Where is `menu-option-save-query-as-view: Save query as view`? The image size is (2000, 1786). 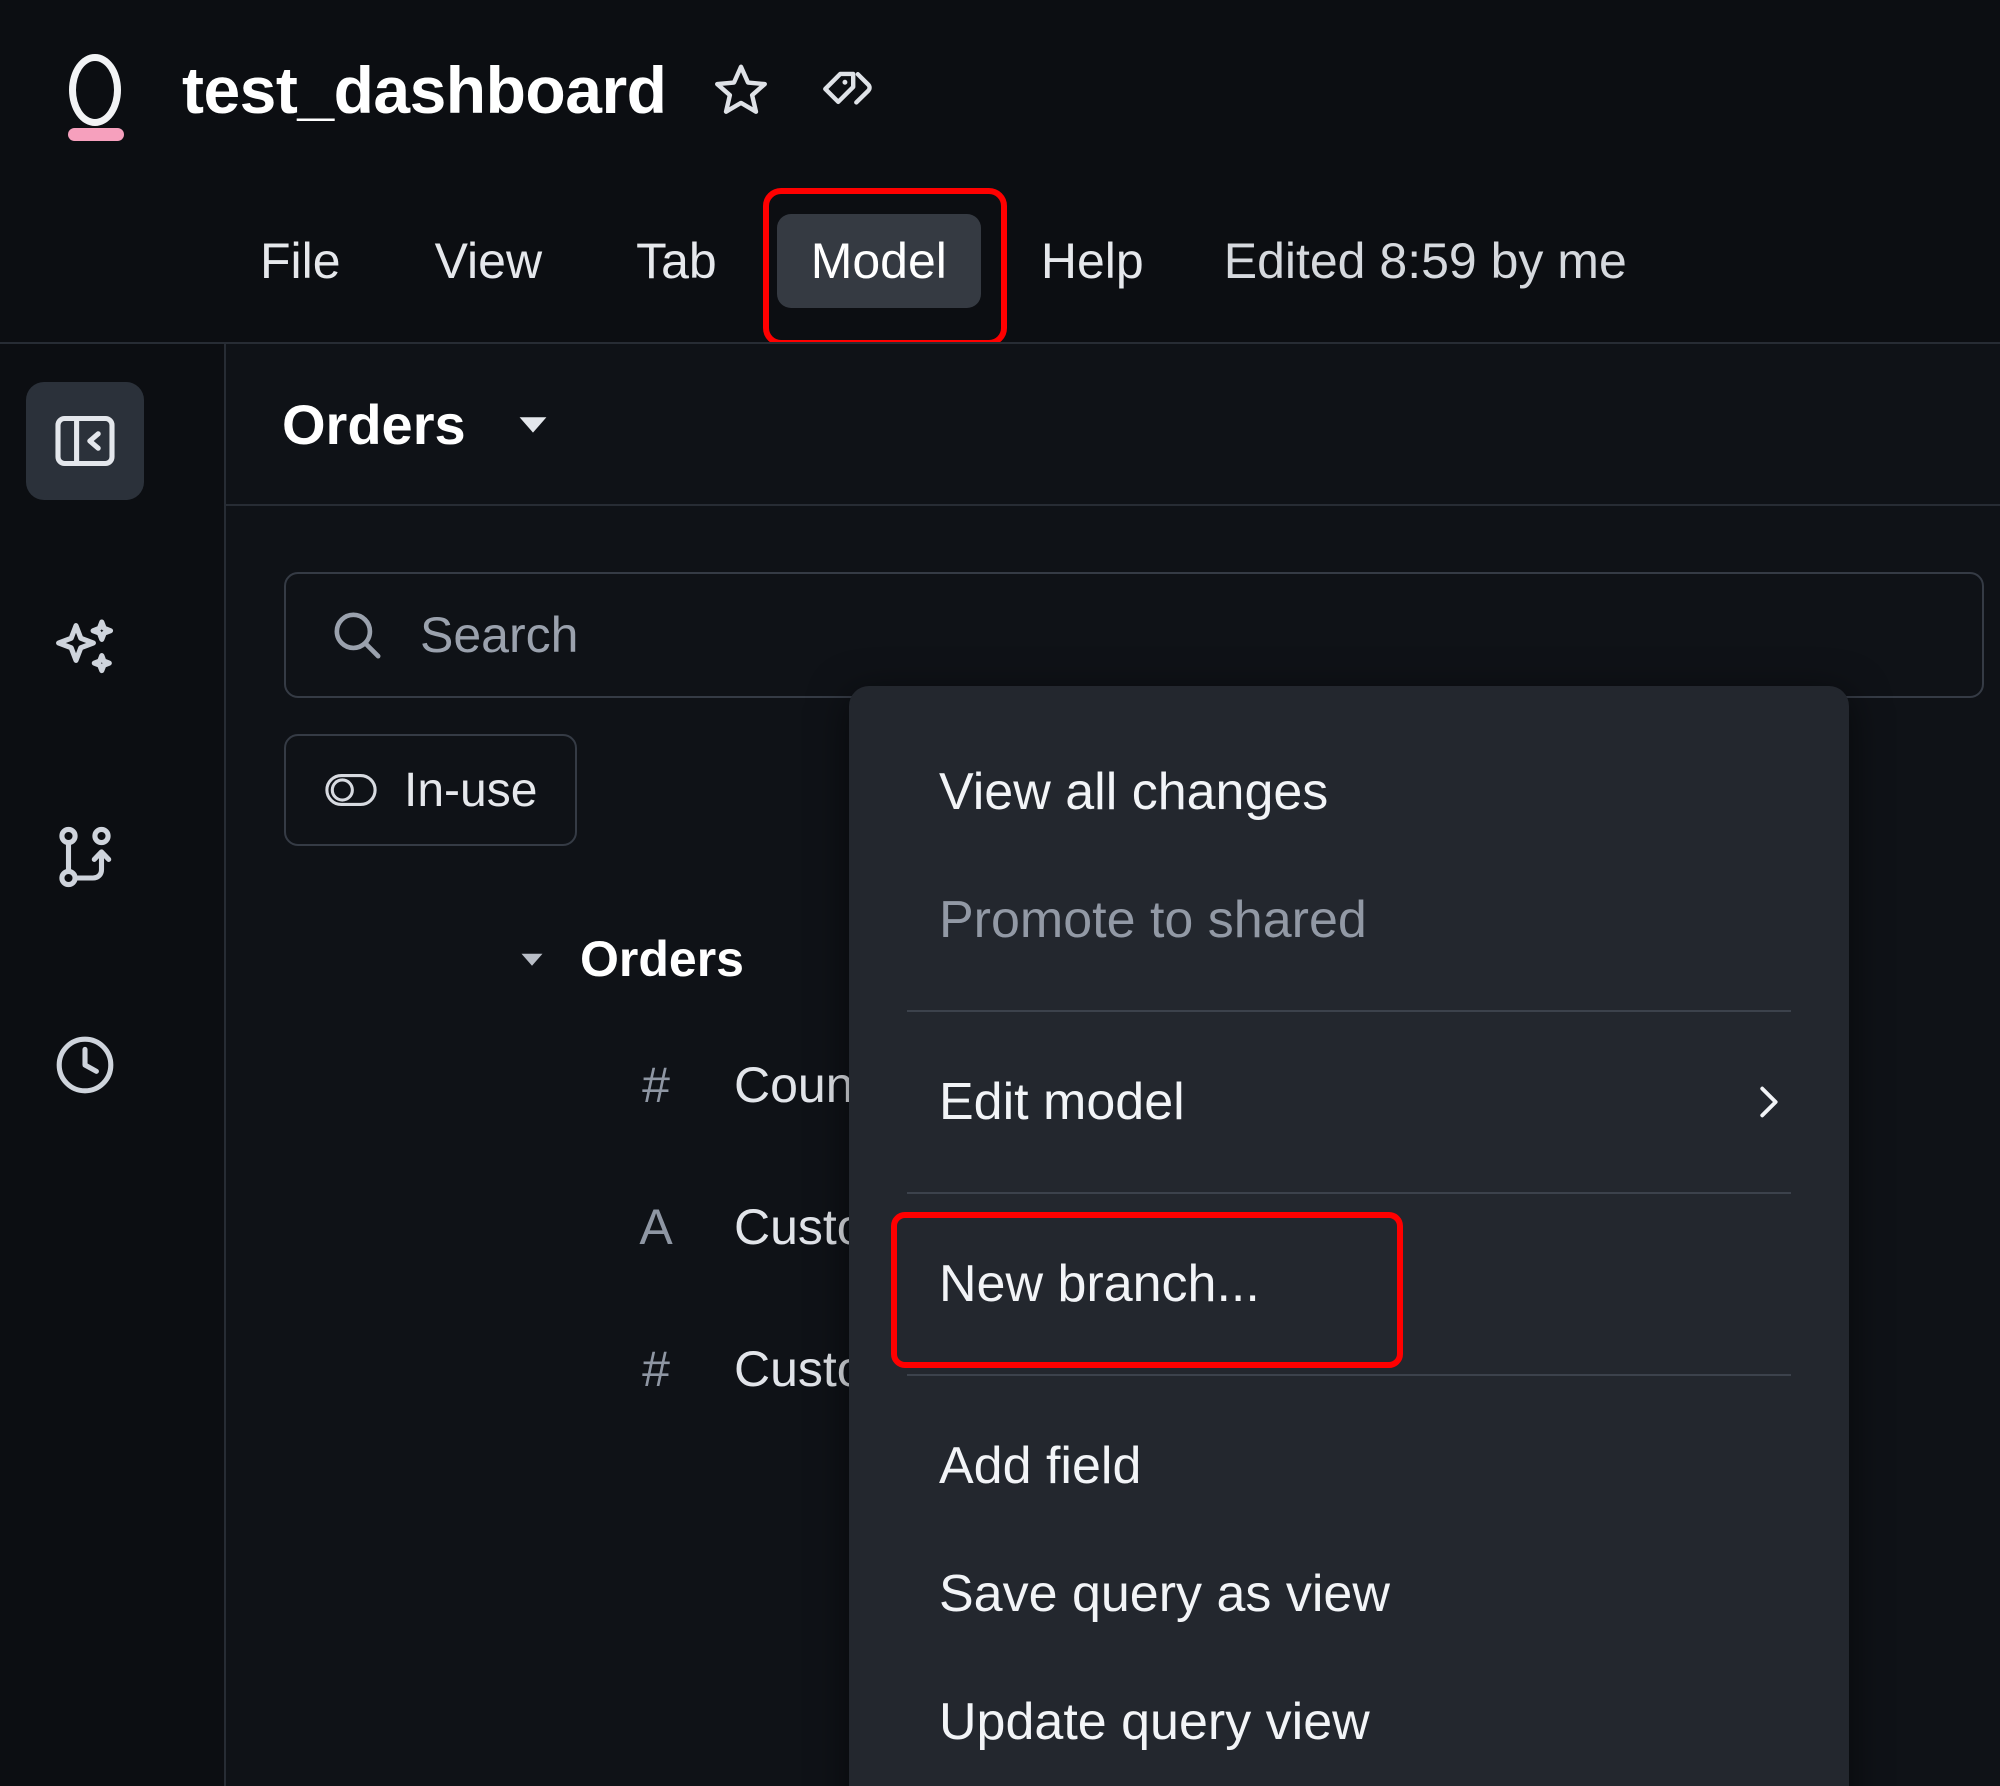 menu-option-save-query-as-view: Save query as view is located at coordinates (1349, 1594).